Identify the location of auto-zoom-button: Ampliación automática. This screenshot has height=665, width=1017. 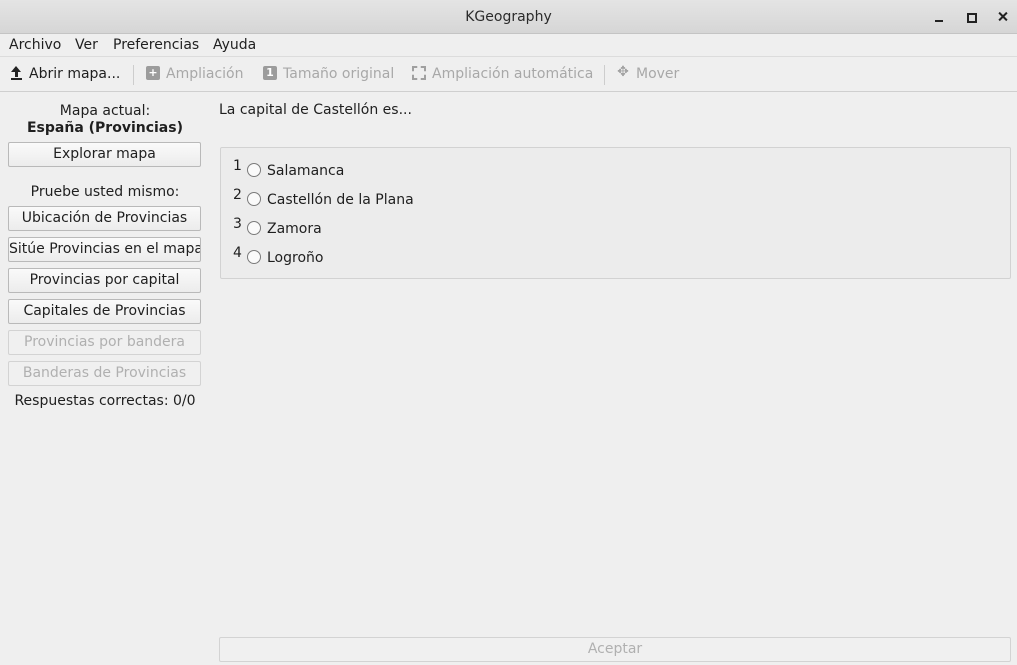
(502, 74).